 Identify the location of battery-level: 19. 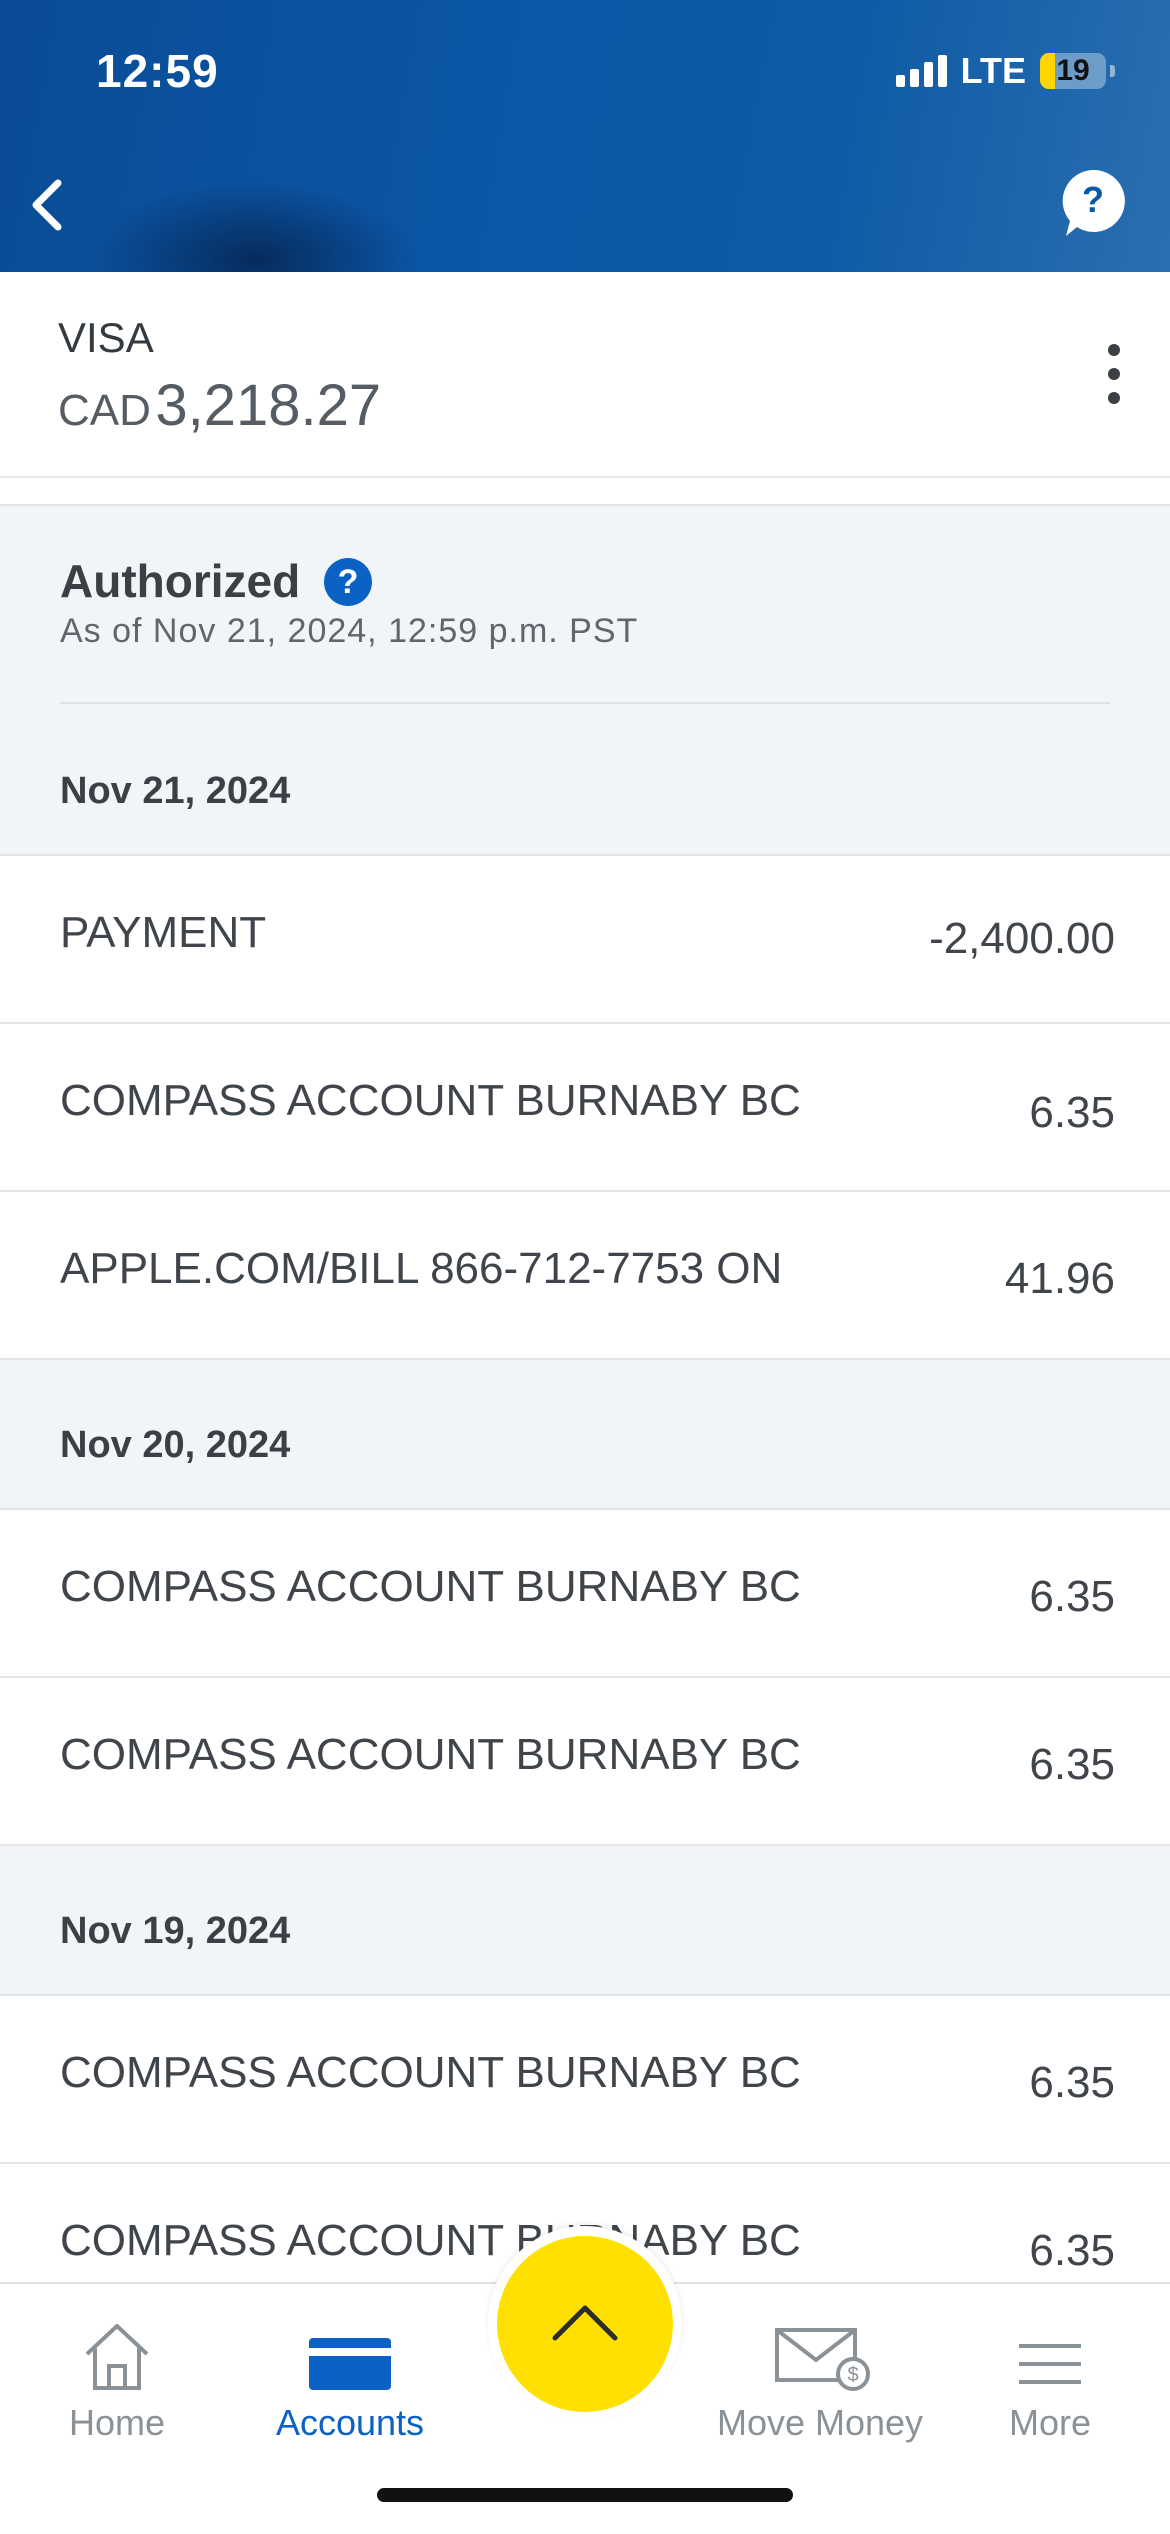
(1073, 70).